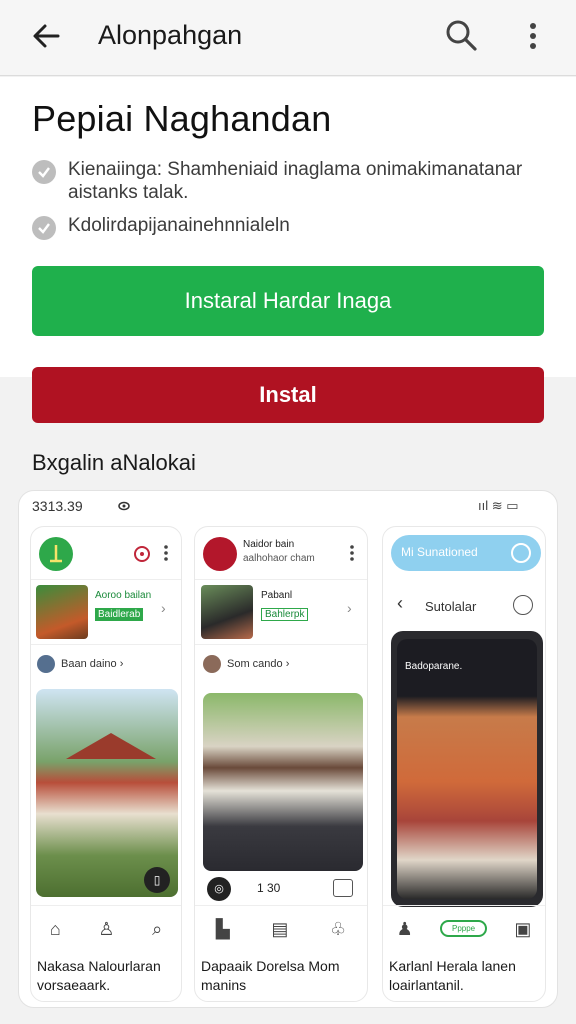 This screenshot has height=1024, width=576. Describe the element at coordinates (434, 666) in the screenshot. I see `video-title: Badoparane.` at that location.